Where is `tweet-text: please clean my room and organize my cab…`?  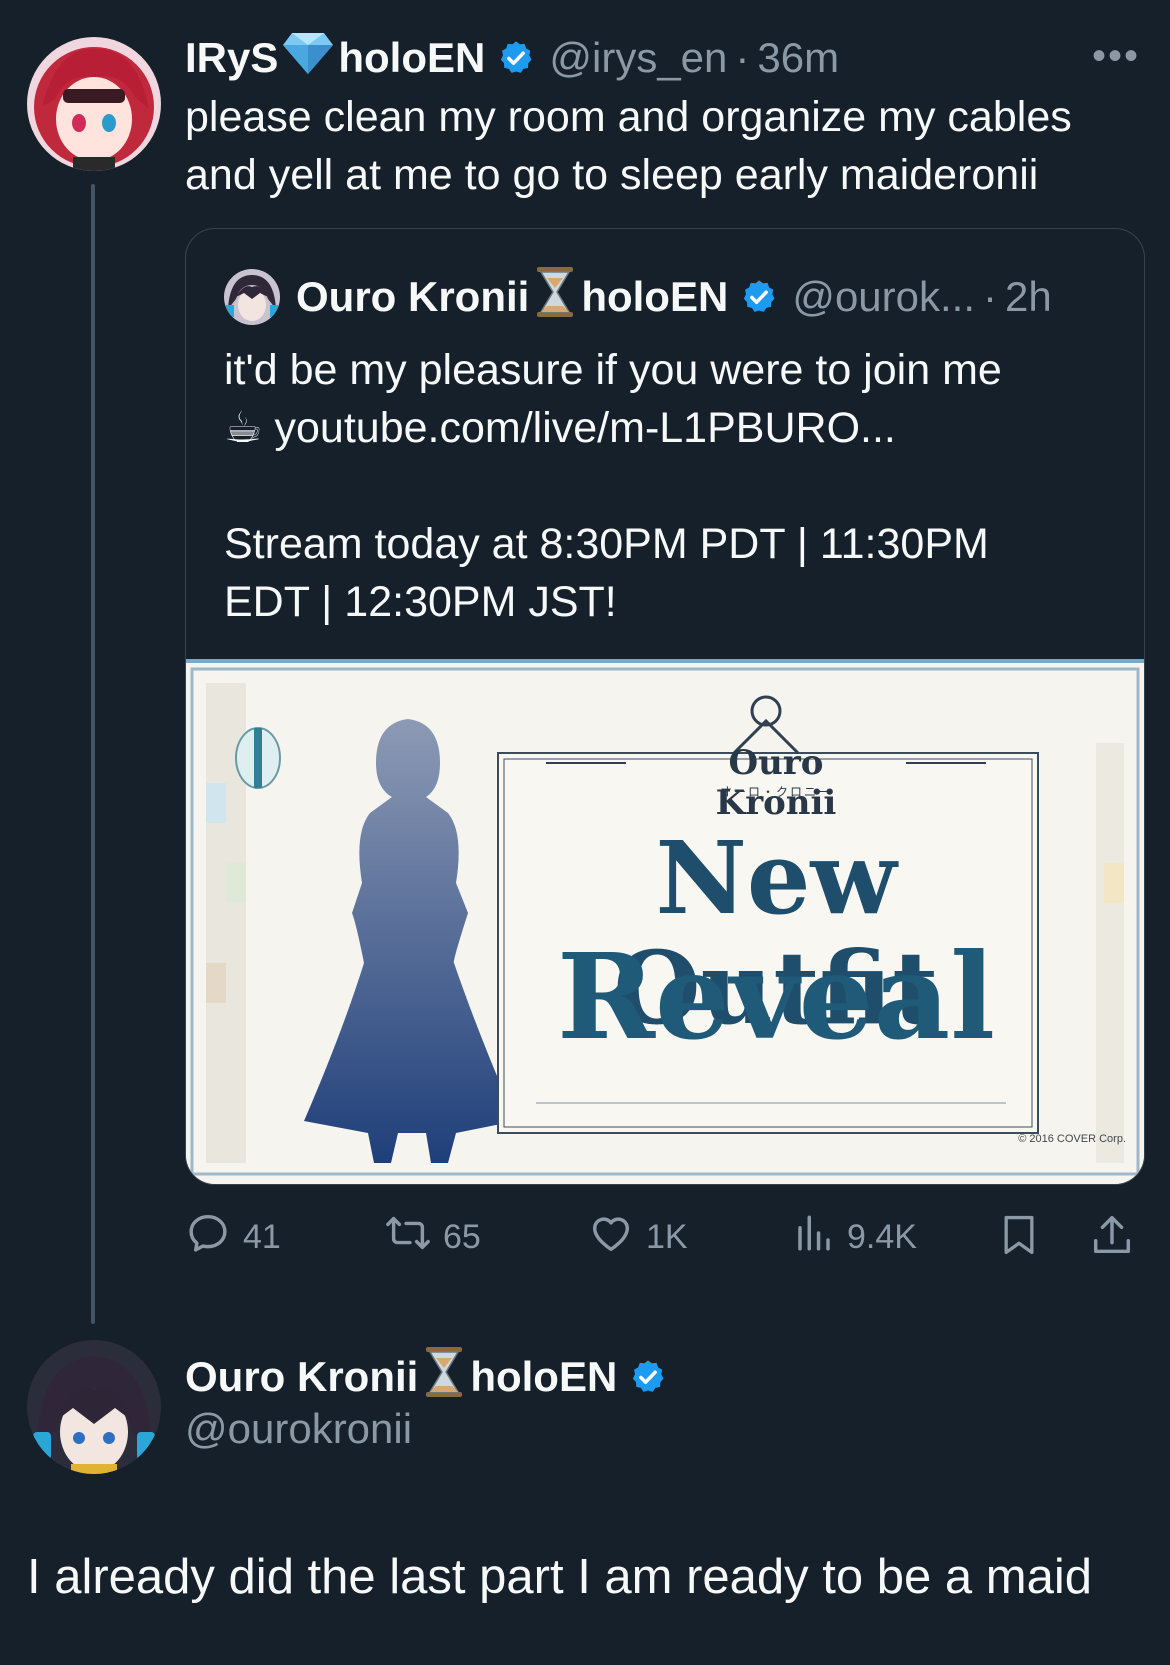 tweet-text: please clean my room and organize my cab… is located at coordinates (628, 146).